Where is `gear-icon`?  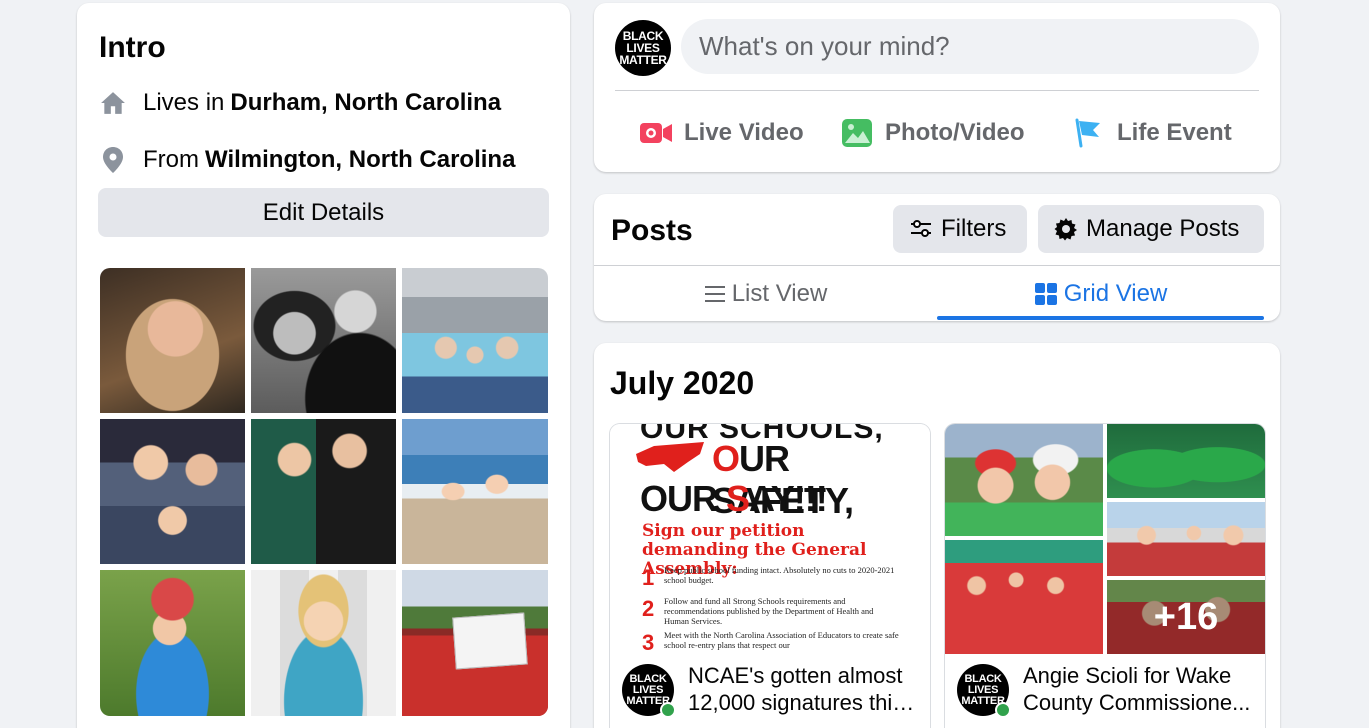
gear-icon is located at coordinates (1066, 229).